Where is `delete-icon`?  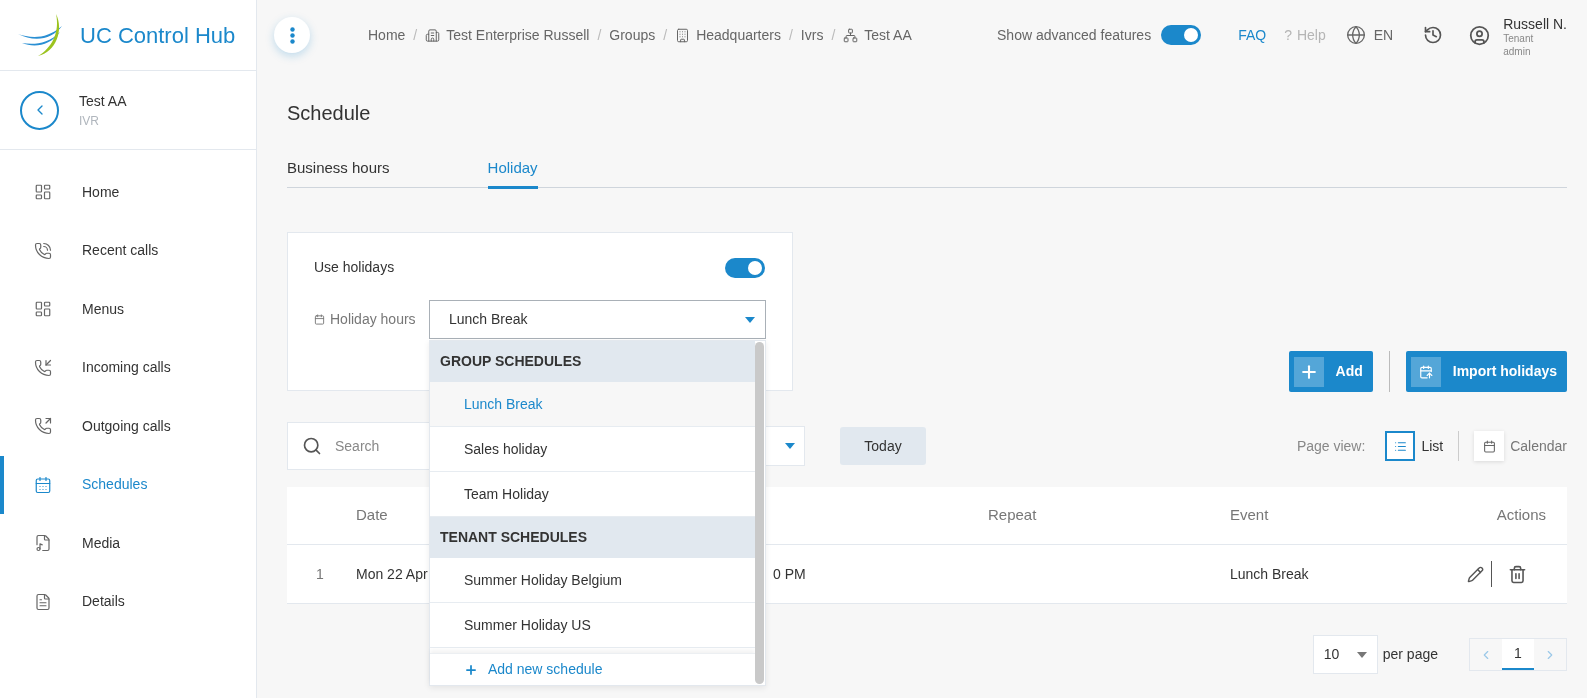
delete-icon is located at coordinates (1517, 574).